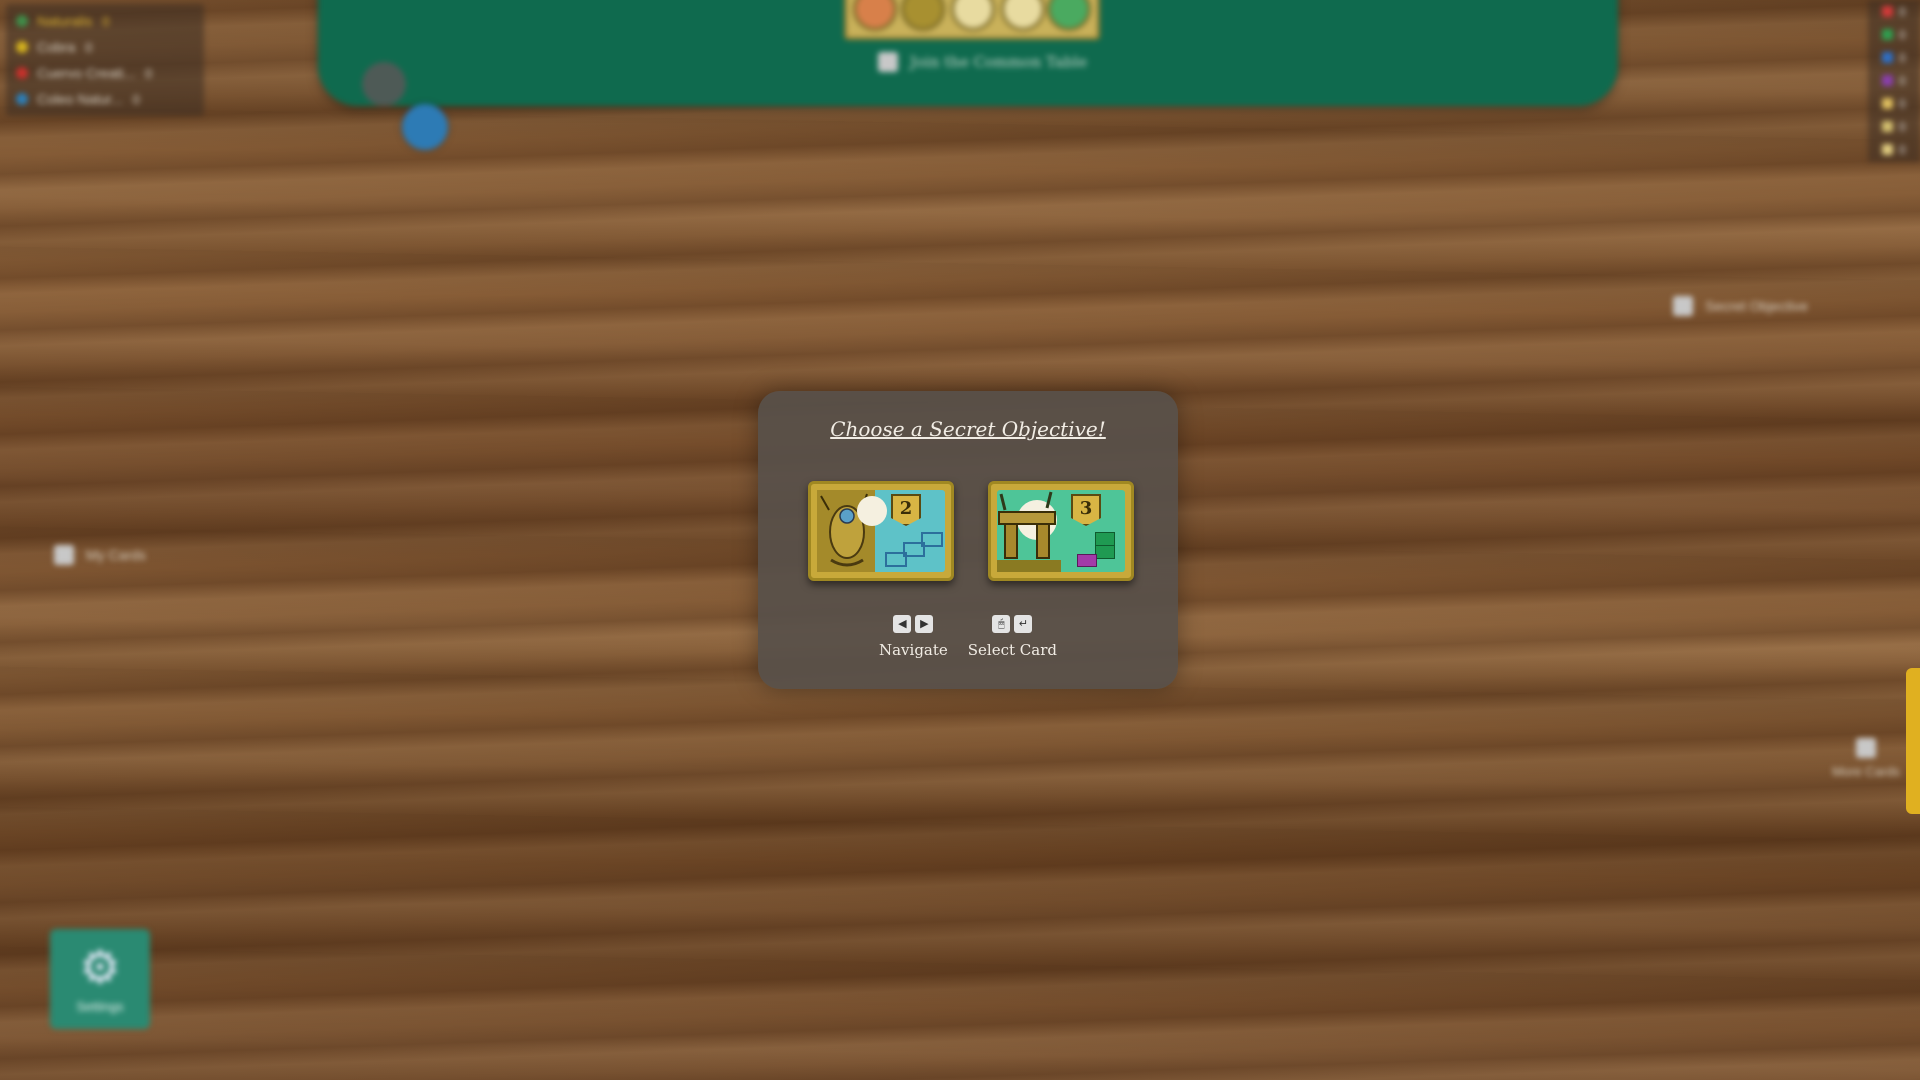  What do you see at coordinates (65, 21) in the screenshot?
I see `player-name: Naturalis` at bounding box center [65, 21].